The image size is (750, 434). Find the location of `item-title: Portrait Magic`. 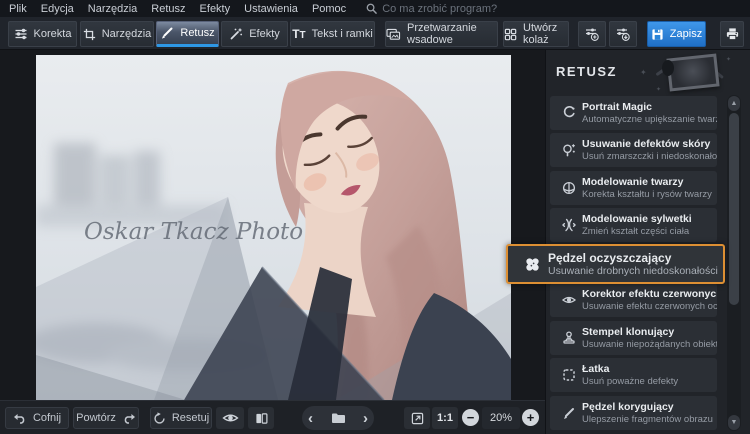

item-title: Portrait Magic is located at coordinates (617, 107).